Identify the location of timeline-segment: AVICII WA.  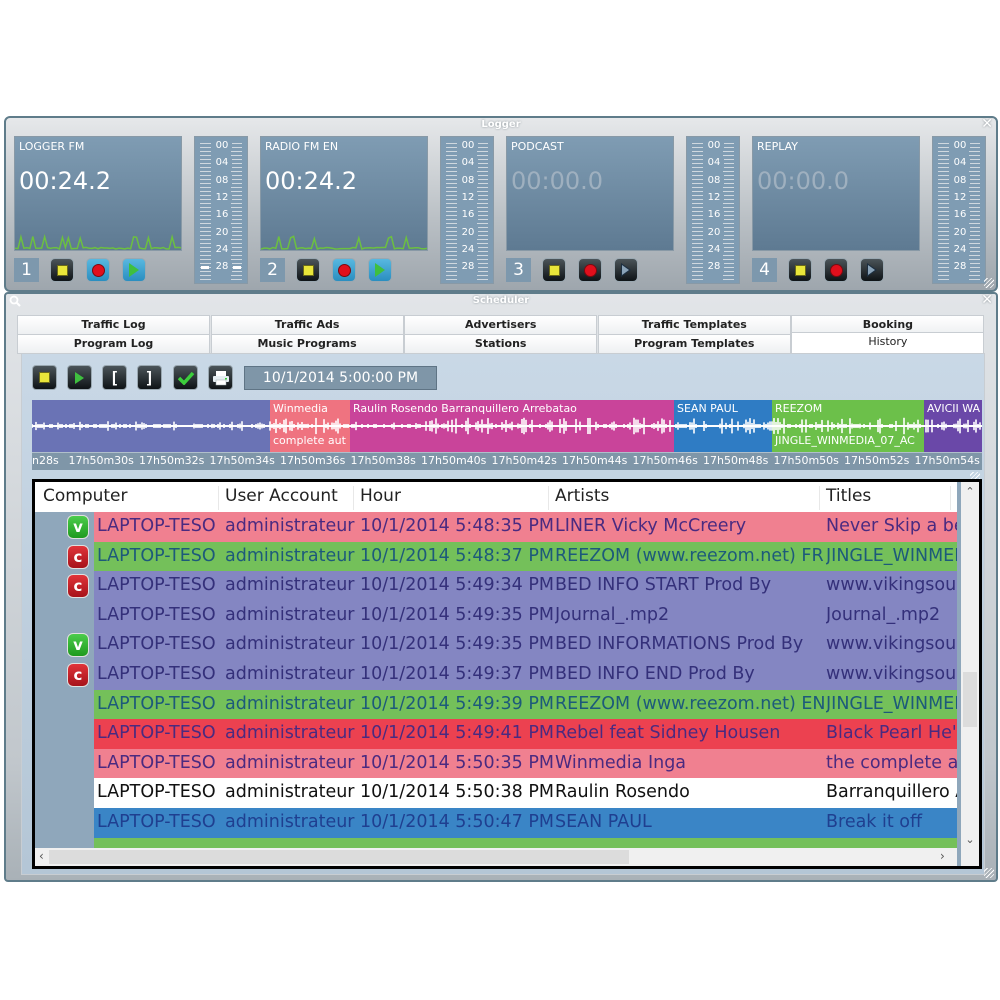
(953, 426).